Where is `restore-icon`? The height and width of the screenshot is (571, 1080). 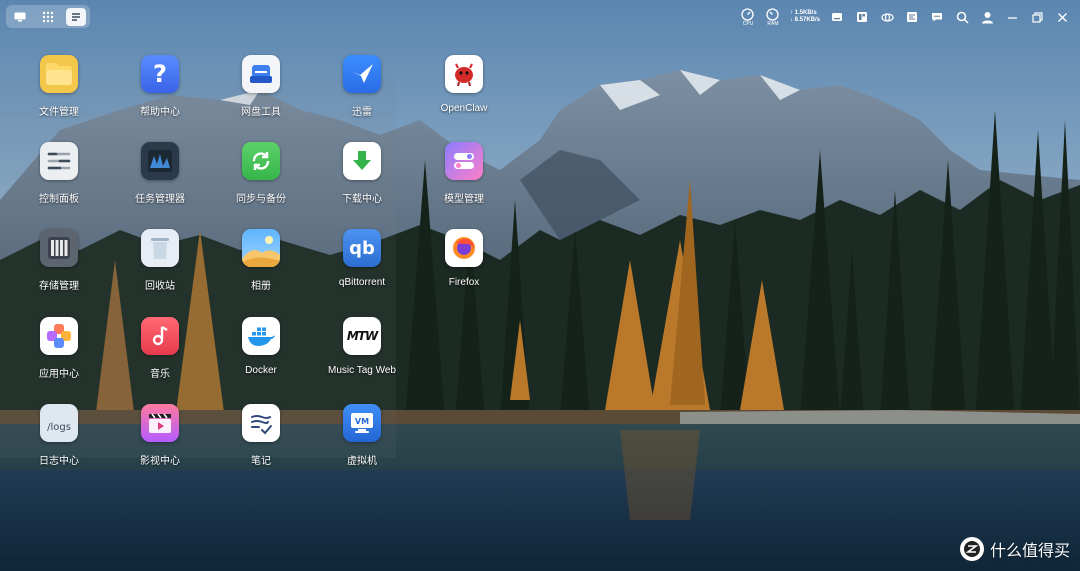 restore-icon is located at coordinates (1037, 17).